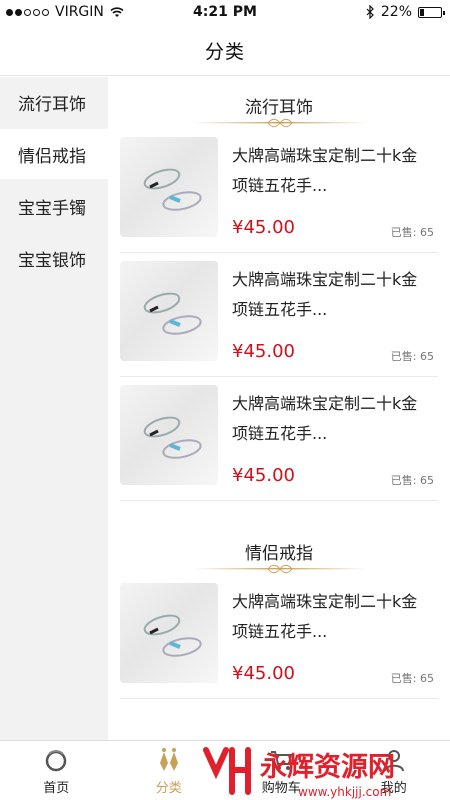  I want to click on sidebar-item-label: 宝宝银饰, so click(52, 260).